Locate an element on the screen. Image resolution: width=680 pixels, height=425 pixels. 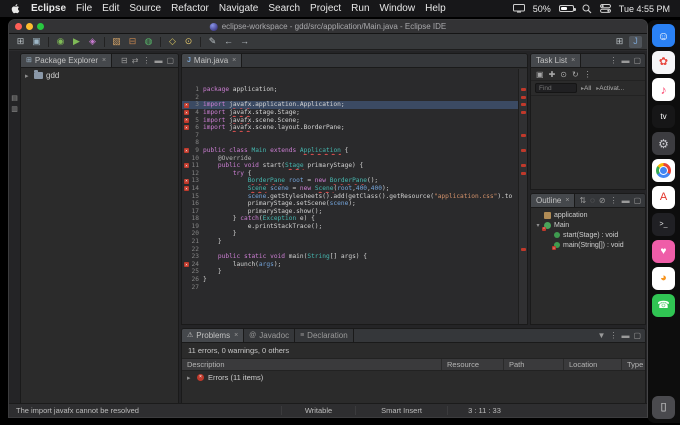
last-edit-icon: ✎ is located at coordinates (212, 42).